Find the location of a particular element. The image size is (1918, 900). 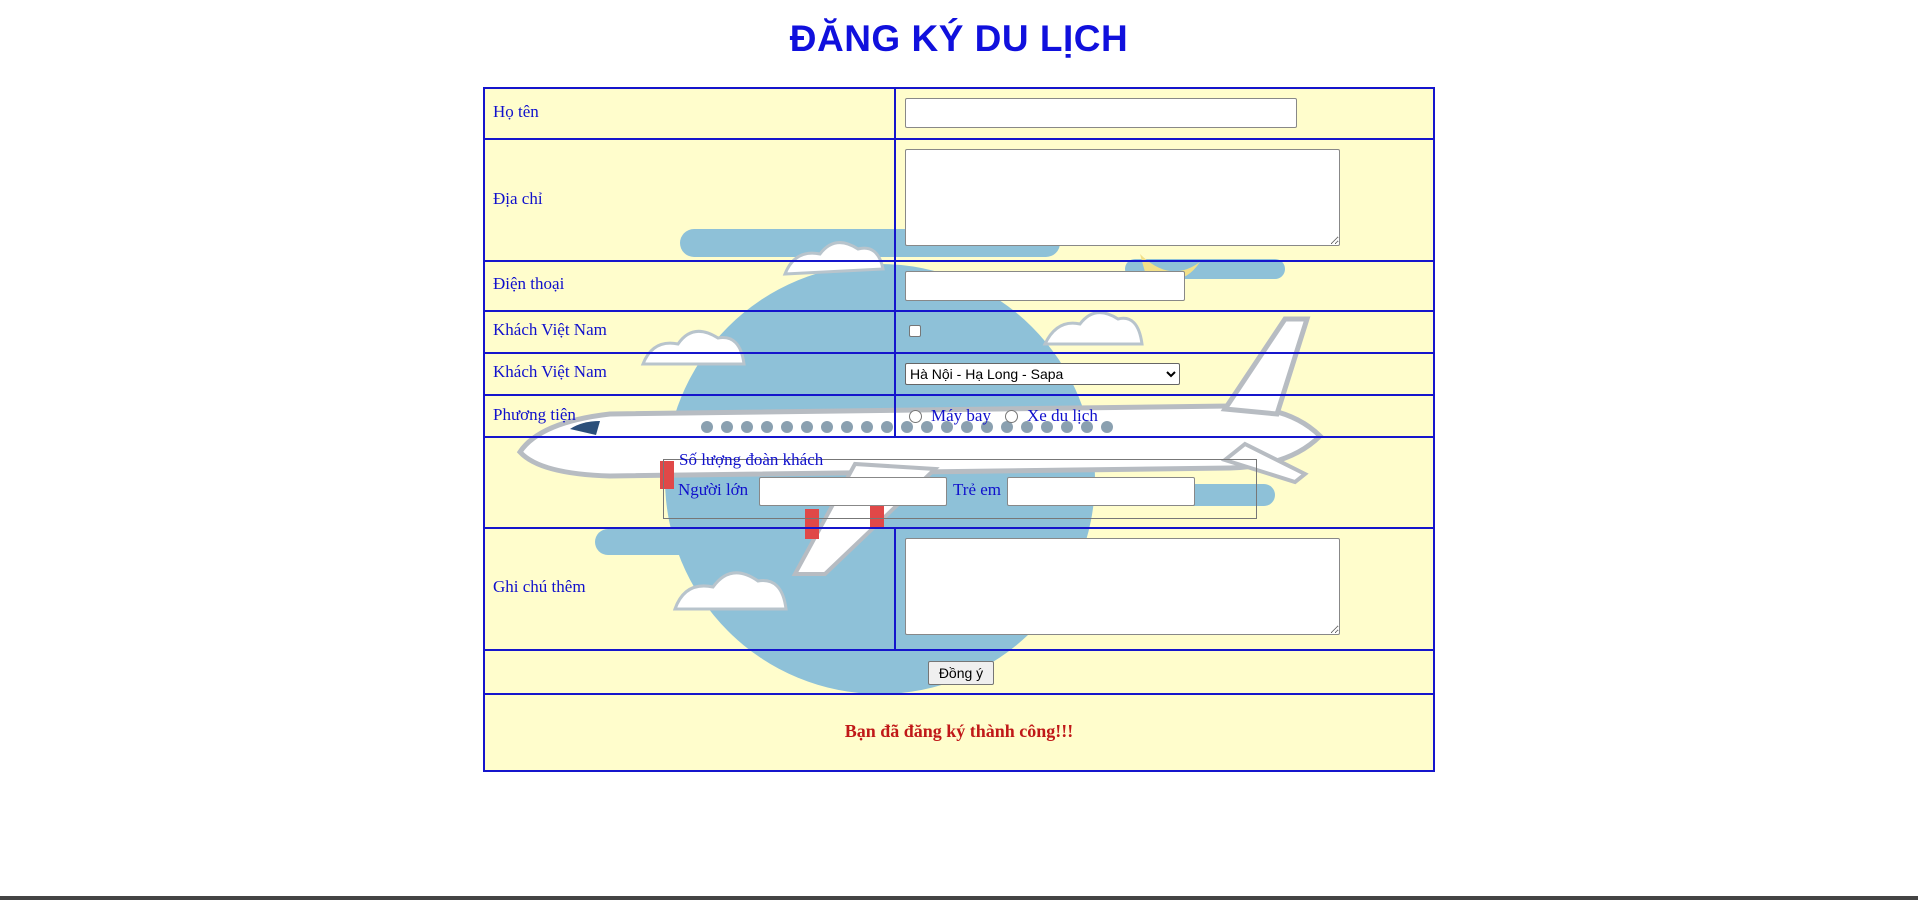

group-size-fieldset: Số lượng đoàn khách Người lớn Trẻ em is located at coordinates (960, 484).